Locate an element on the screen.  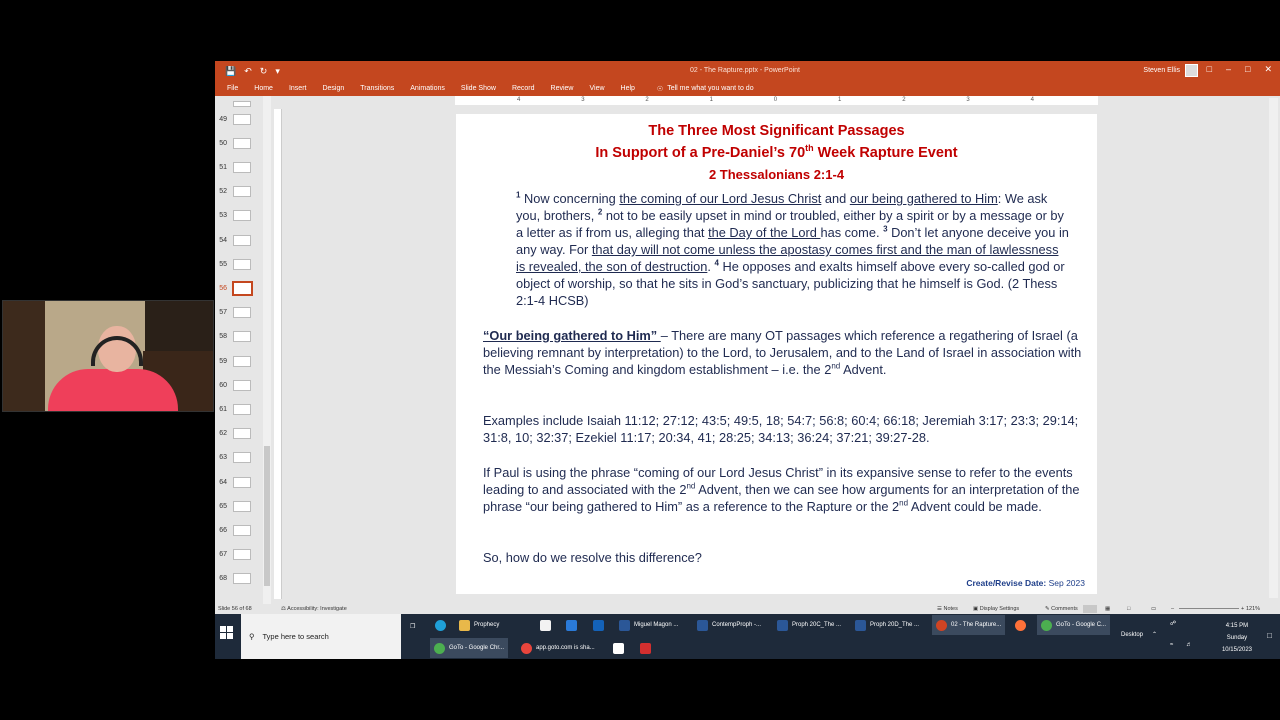
thumbnail-slide: 58 is located at coordinates (240, 337).